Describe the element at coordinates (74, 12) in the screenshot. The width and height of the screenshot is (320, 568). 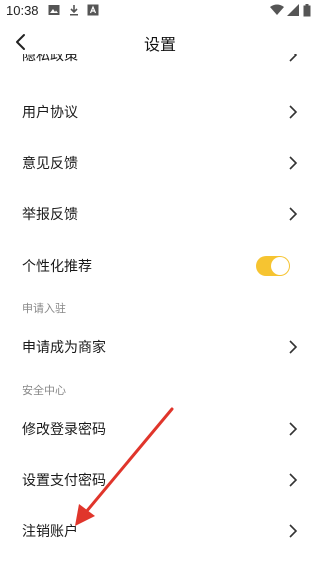
I see `download-icon` at that location.